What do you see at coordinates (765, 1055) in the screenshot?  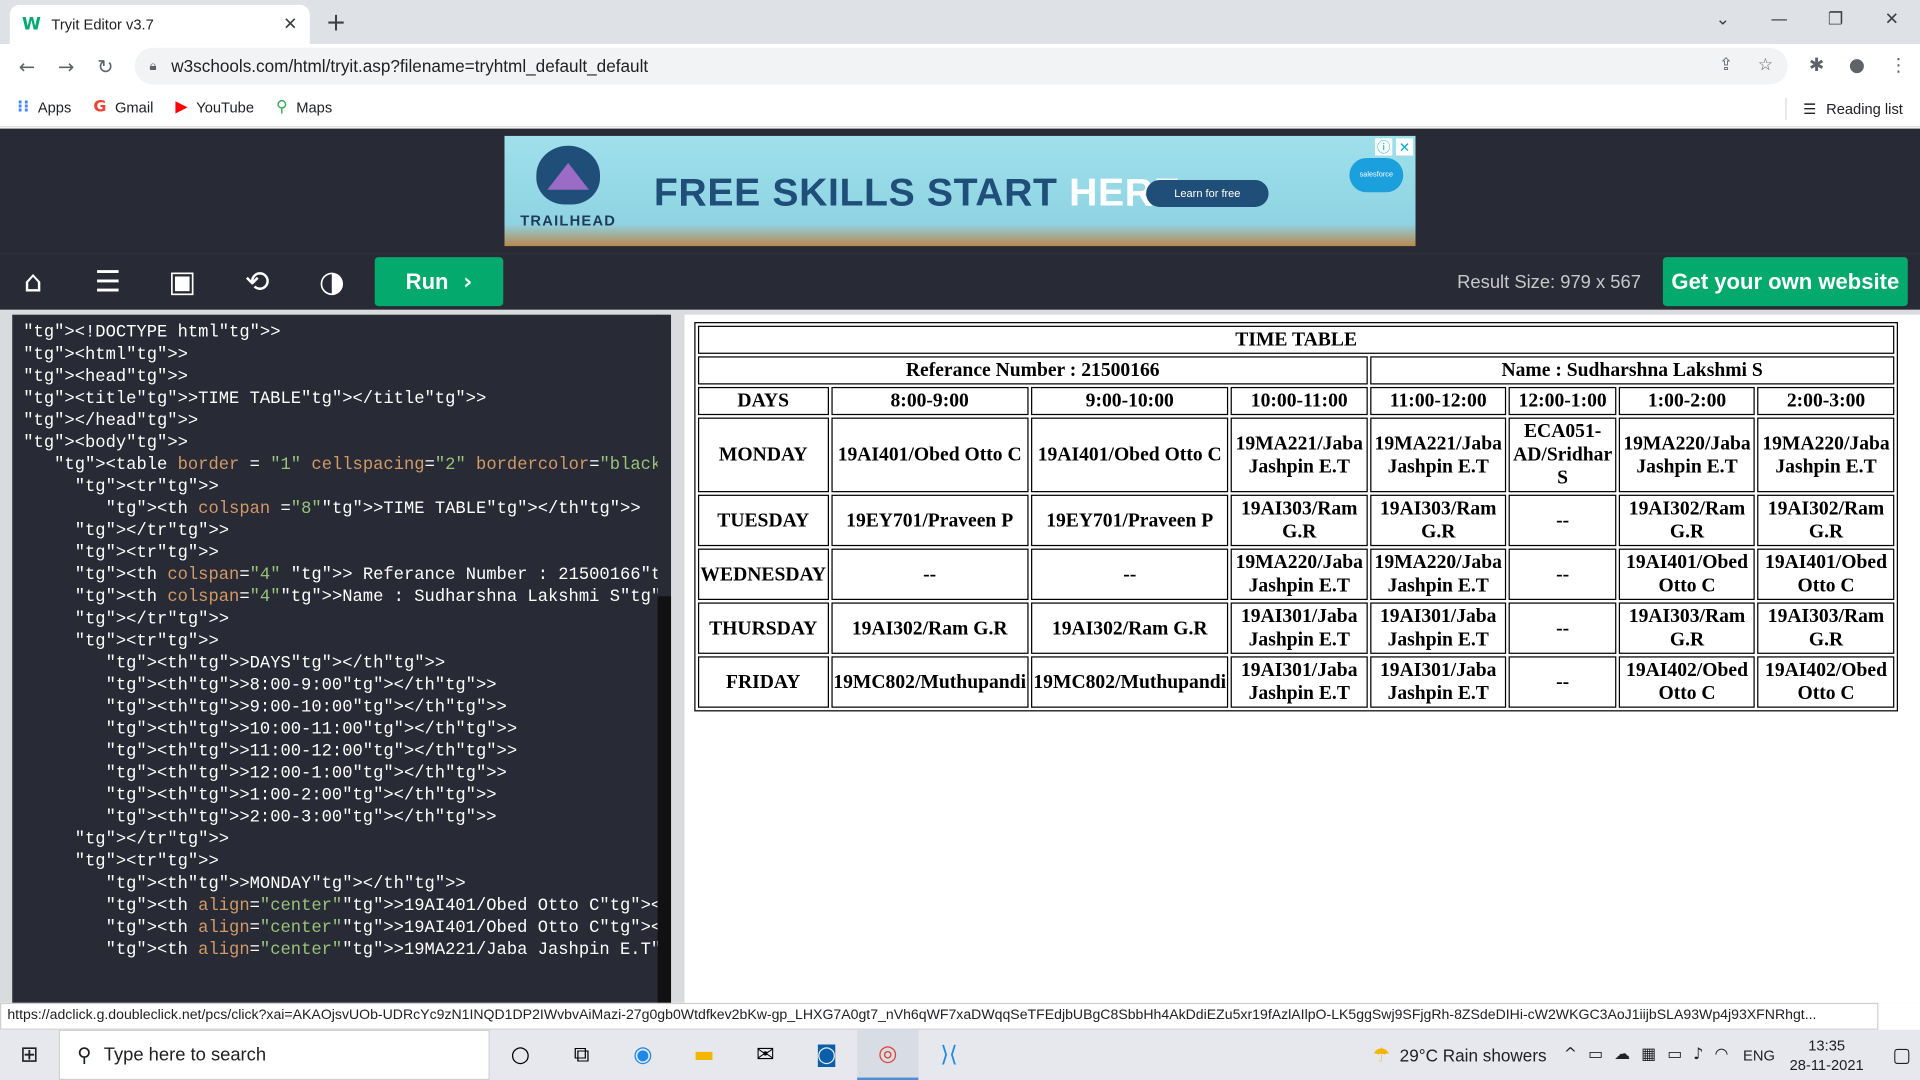 I see `mail-icon: ✉` at bounding box center [765, 1055].